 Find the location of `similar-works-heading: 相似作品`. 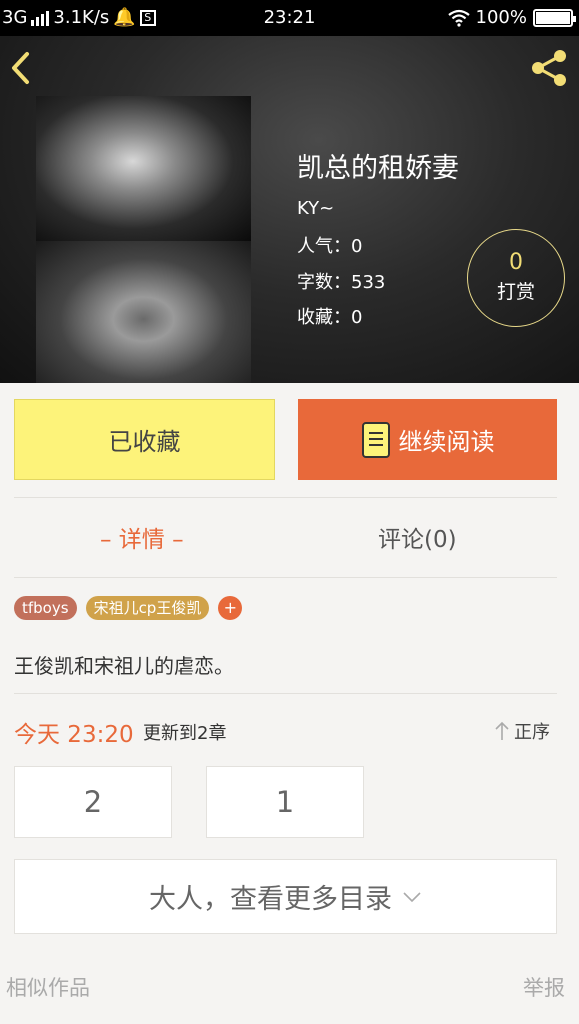

similar-works-heading: 相似作品 is located at coordinates (48, 988).